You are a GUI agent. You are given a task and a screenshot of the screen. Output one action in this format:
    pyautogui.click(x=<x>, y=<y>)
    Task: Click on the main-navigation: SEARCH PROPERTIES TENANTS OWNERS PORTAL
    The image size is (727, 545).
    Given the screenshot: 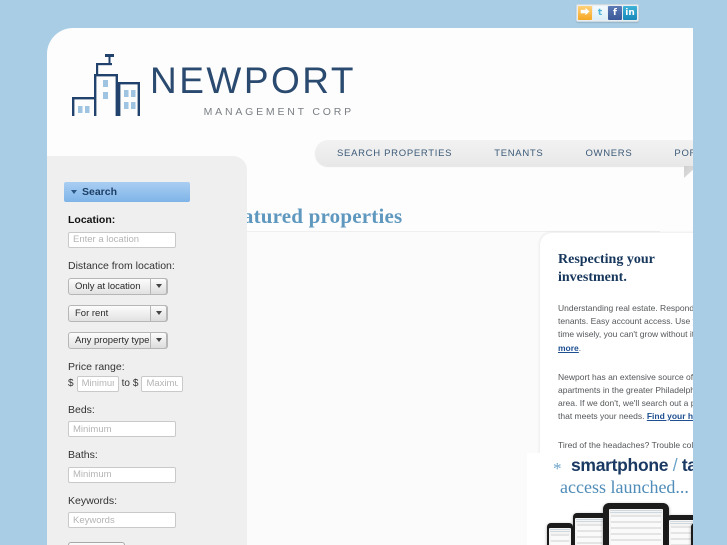 What is the action you would take?
    pyautogui.click(x=515, y=153)
    